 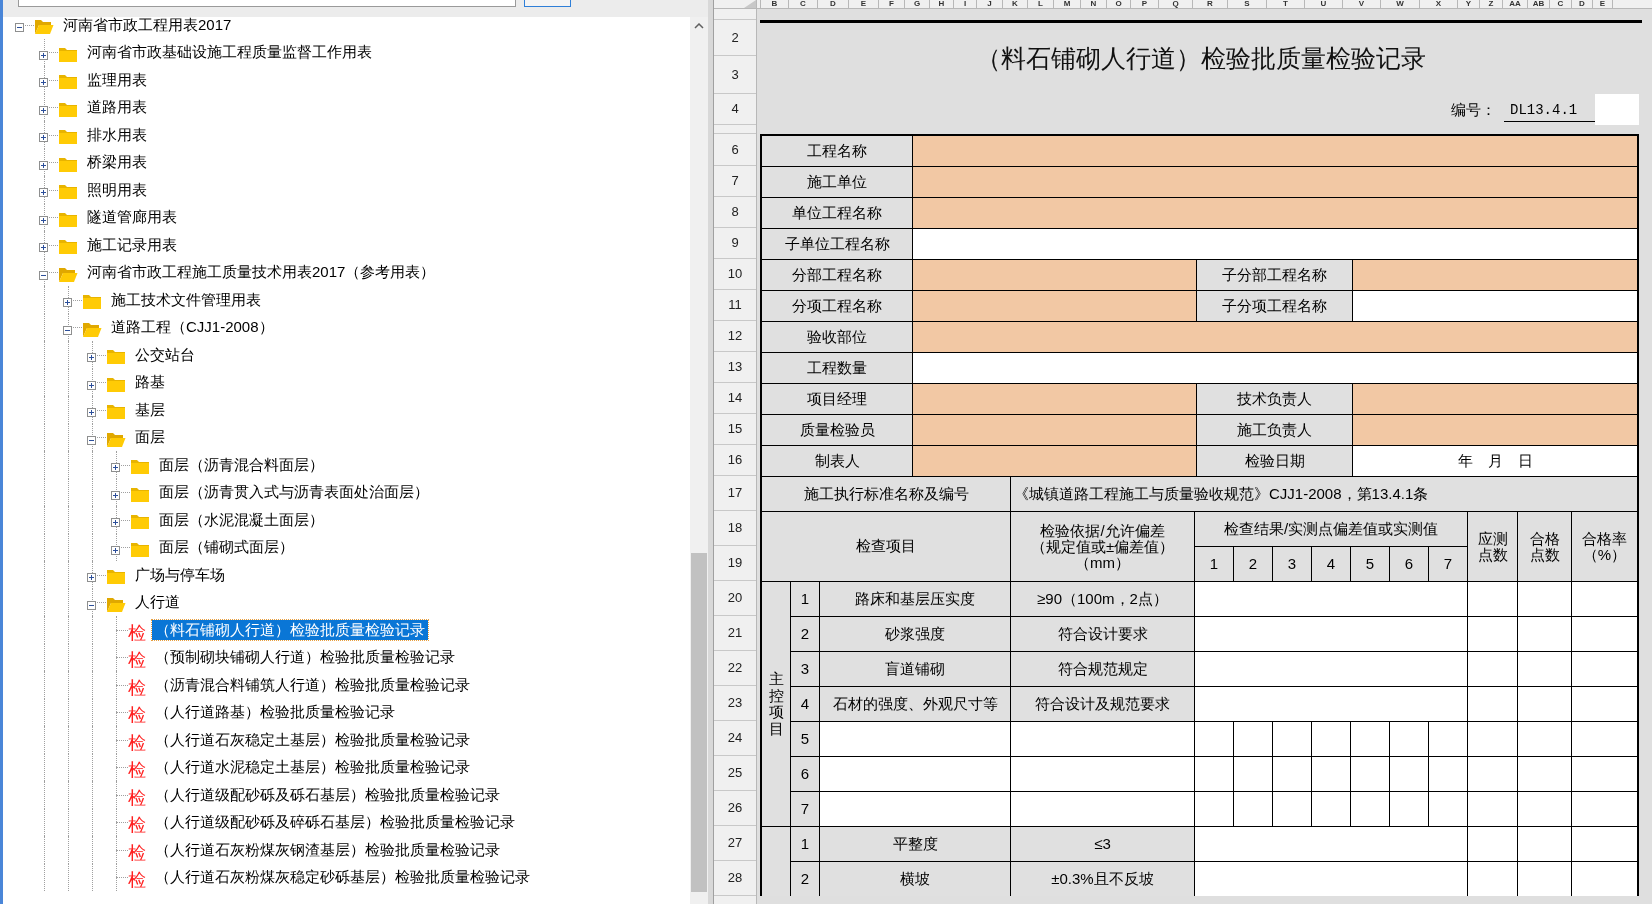 What do you see at coordinates (699, 460) in the screenshot?
I see `scrollbar` at bounding box center [699, 460].